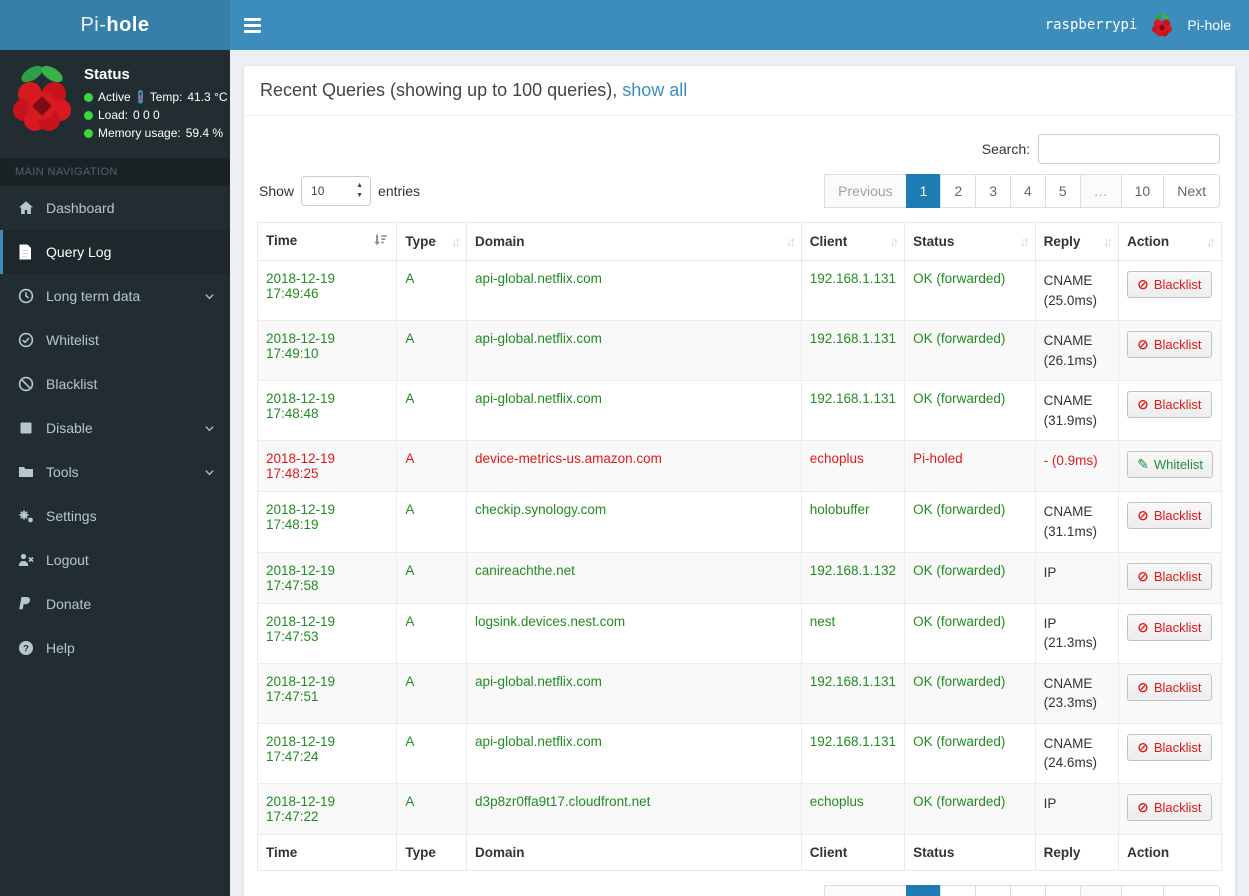 The image size is (1249, 896). Describe the element at coordinates (115, 428) in the screenshot. I see `sidebar-item-disable: Disable` at that location.